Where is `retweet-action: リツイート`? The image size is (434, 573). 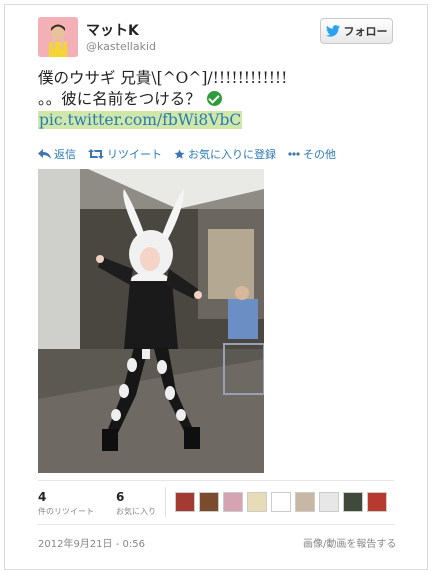
retweet-action: リツイート is located at coordinates (125, 154).